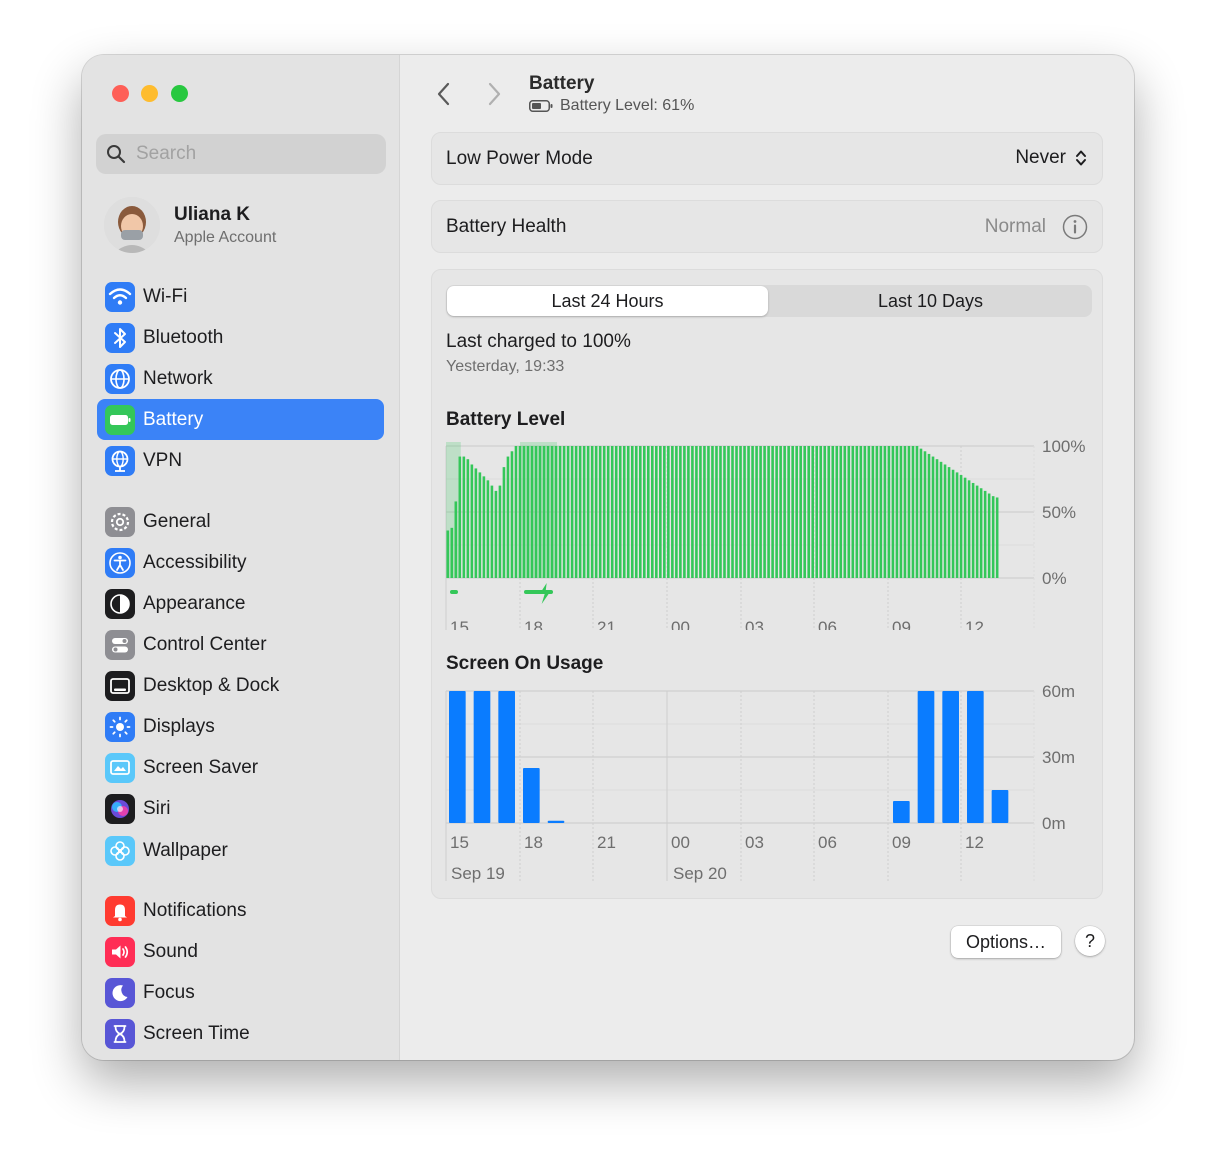 Image resolution: width=1216 pixels, height=1169 pixels. Describe the element at coordinates (765, 533) in the screenshot. I see `battery-level-chart: 15 18 21 00 03 06 09 12 100% 50% 0%` at that location.